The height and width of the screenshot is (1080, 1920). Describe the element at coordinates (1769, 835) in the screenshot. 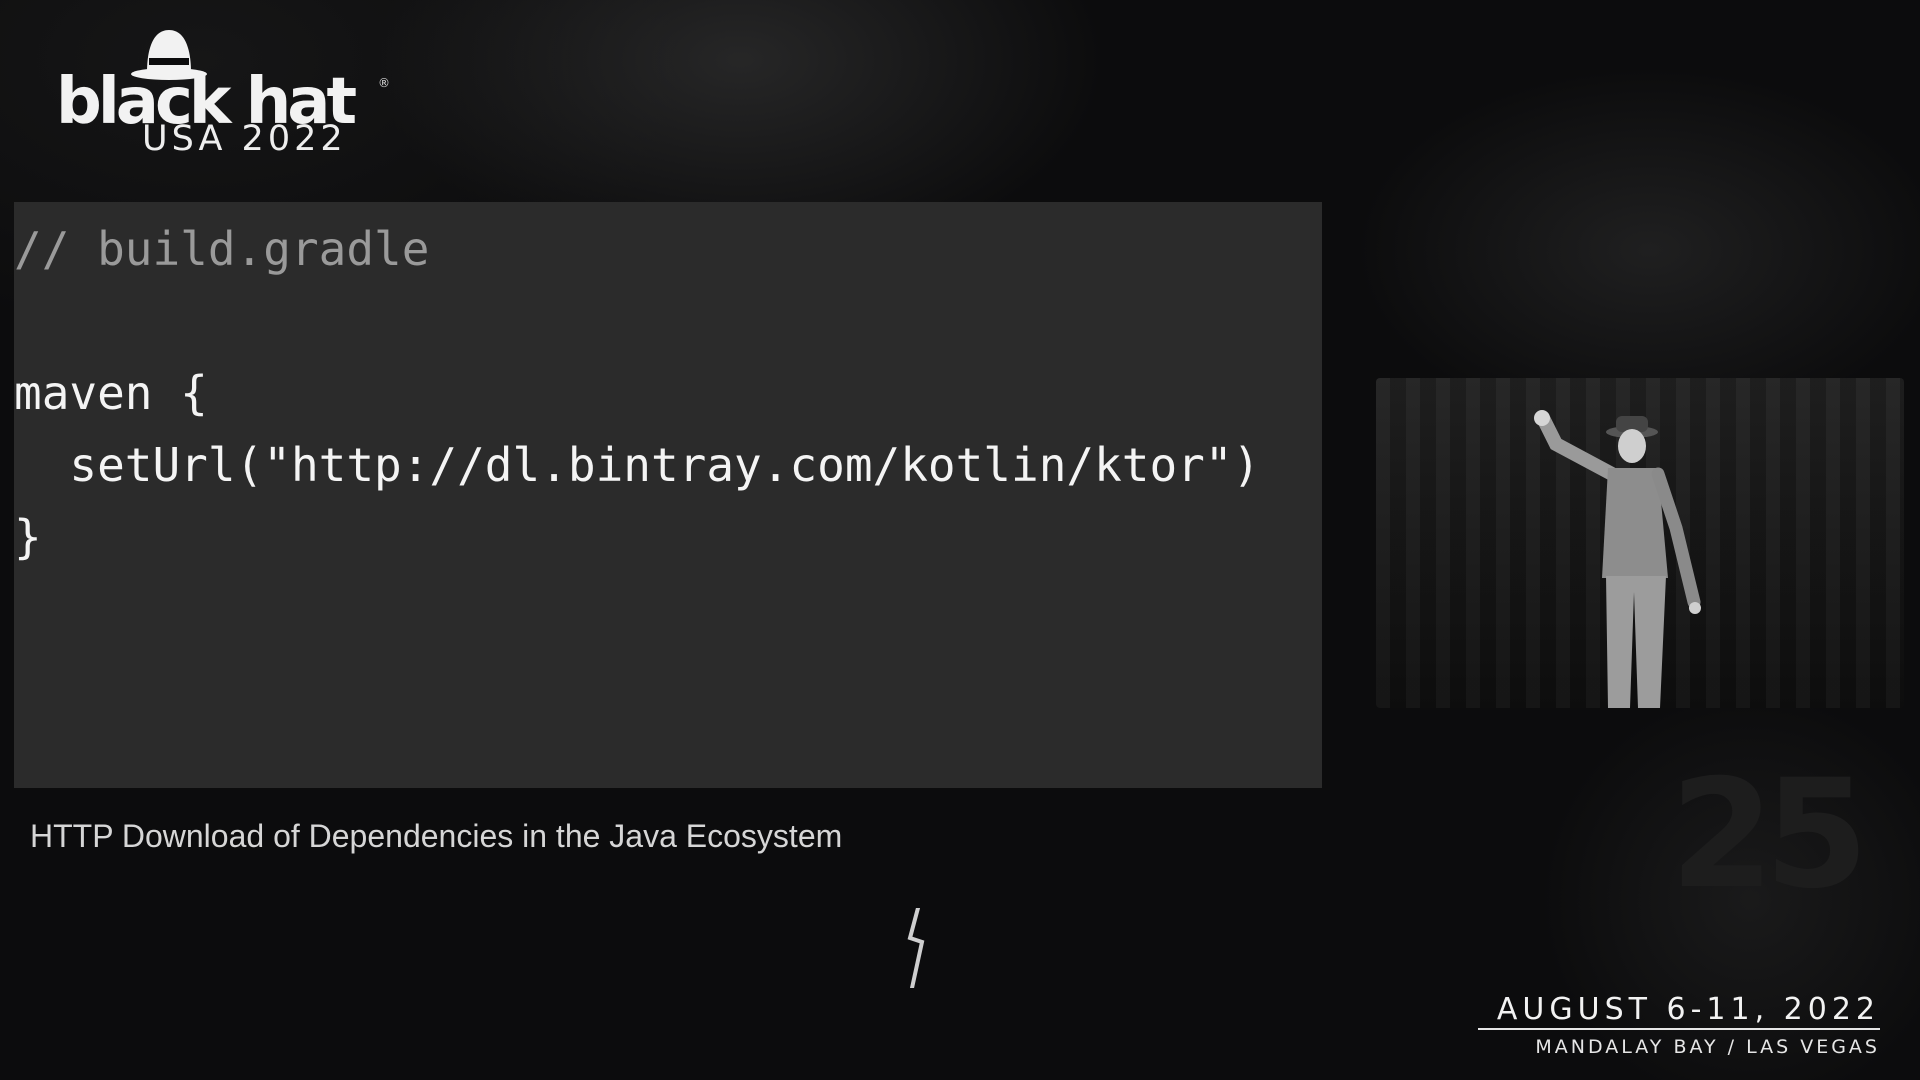

I see `anniversary-watermark: 25` at that location.